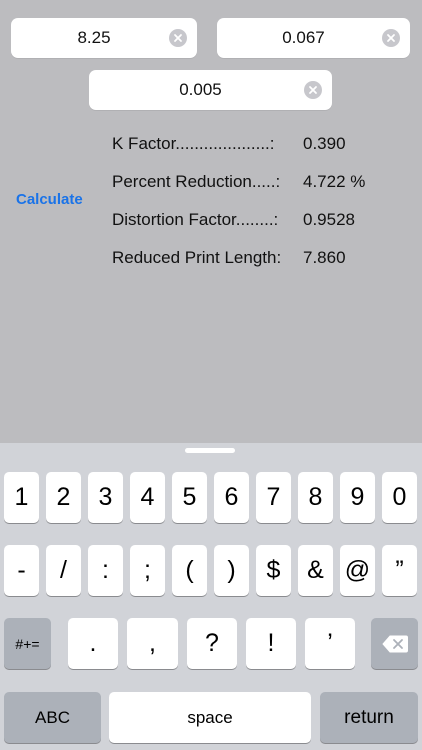 Image resolution: width=422 pixels, height=750 pixels. What do you see at coordinates (324, 143) in the screenshot?
I see `result-value: 0.390` at bounding box center [324, 143].